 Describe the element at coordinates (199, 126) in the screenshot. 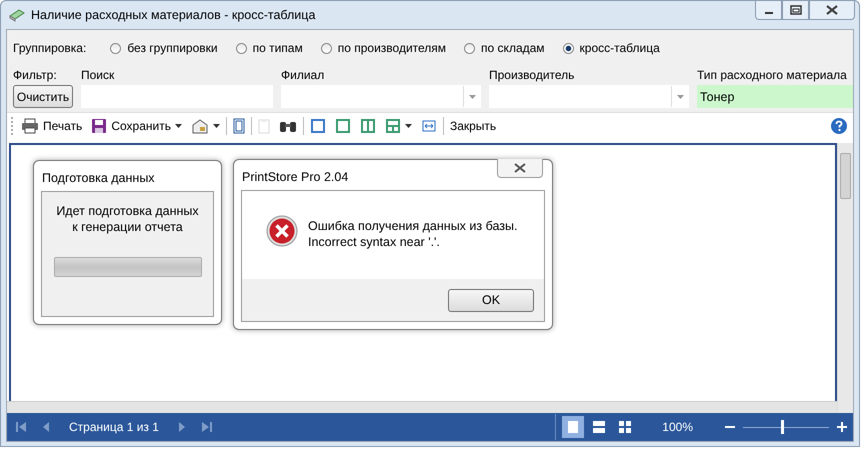

I see `house-icon` at that location.